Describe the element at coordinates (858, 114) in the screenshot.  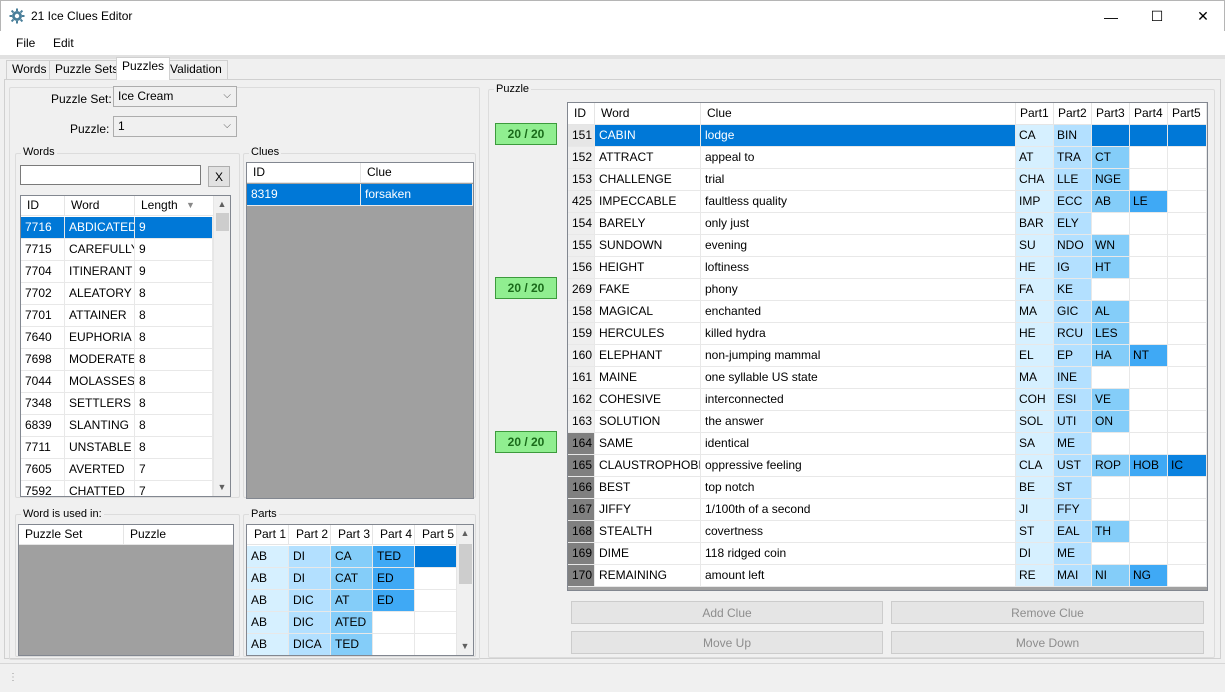
I see `puzzle-col-header: Clue` at that location.